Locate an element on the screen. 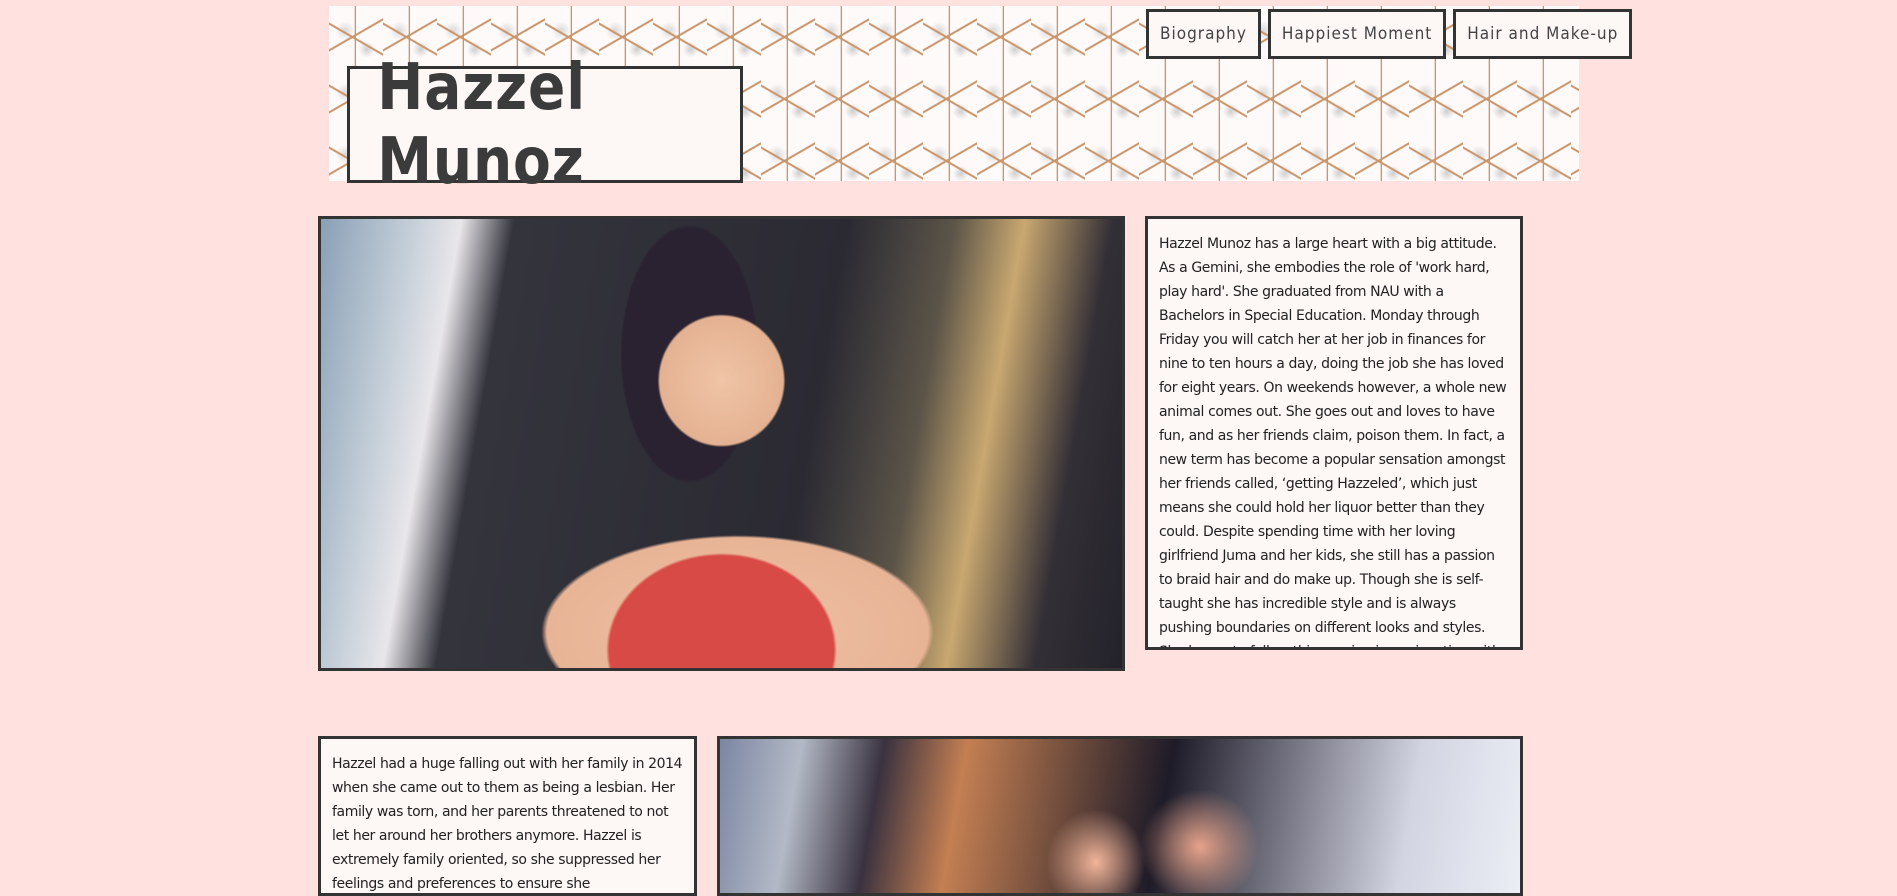 The height and width of the screenshot is (896, 1897). nav-happiest-moment: Happiest Moment is located at coordinates (1357, 34).